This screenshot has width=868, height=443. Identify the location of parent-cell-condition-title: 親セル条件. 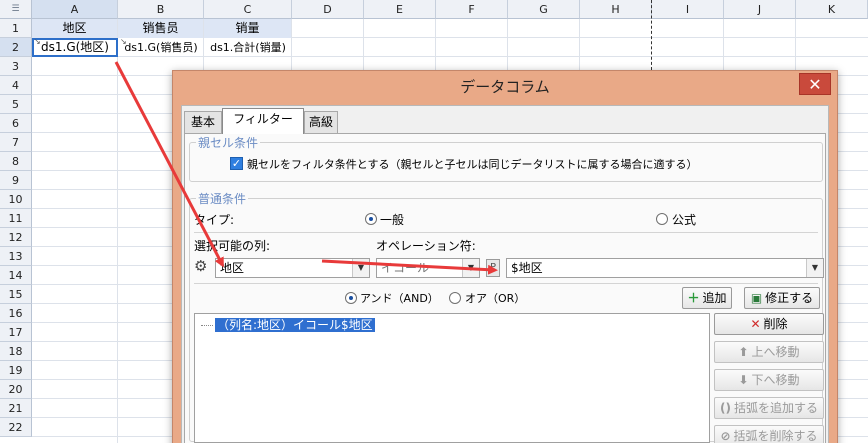
(228, 142).